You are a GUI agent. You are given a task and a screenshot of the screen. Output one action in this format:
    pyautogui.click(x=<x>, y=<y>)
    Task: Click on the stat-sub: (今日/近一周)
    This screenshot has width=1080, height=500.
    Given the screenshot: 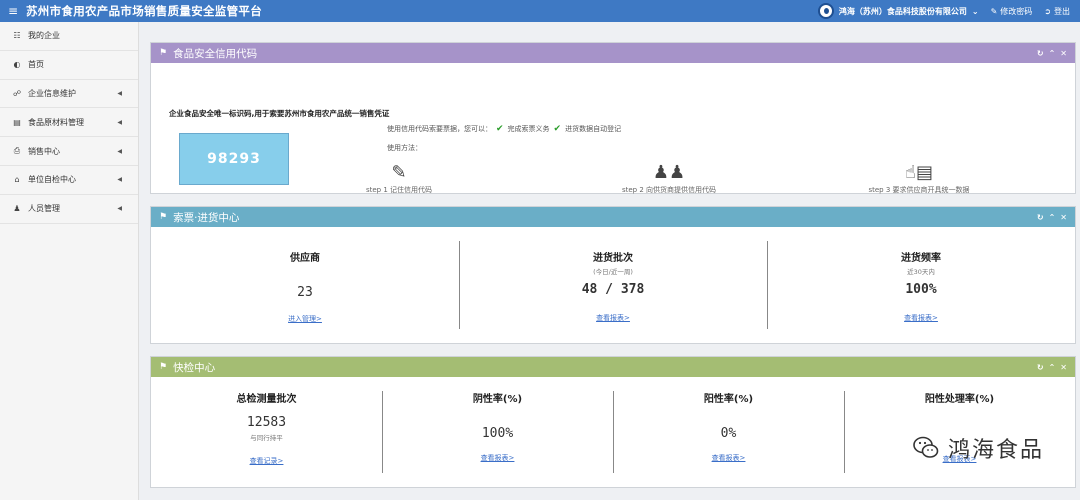 What is the action you would take?
    pyautogui.click(x=613, y=272)
    